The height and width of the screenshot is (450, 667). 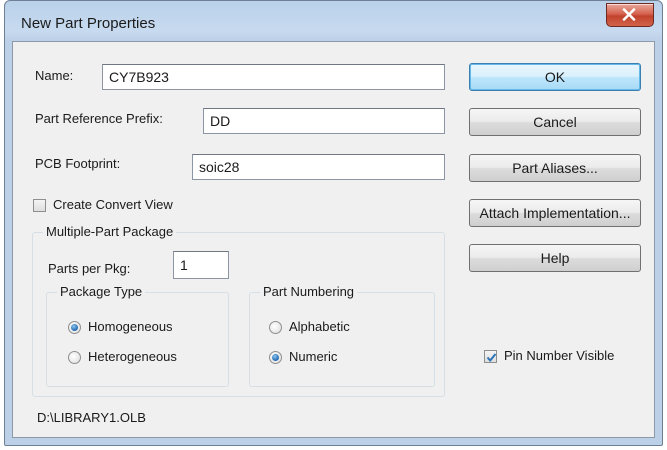 I want to click on create-convert-view-checkbox, so click(x=39, y=205).